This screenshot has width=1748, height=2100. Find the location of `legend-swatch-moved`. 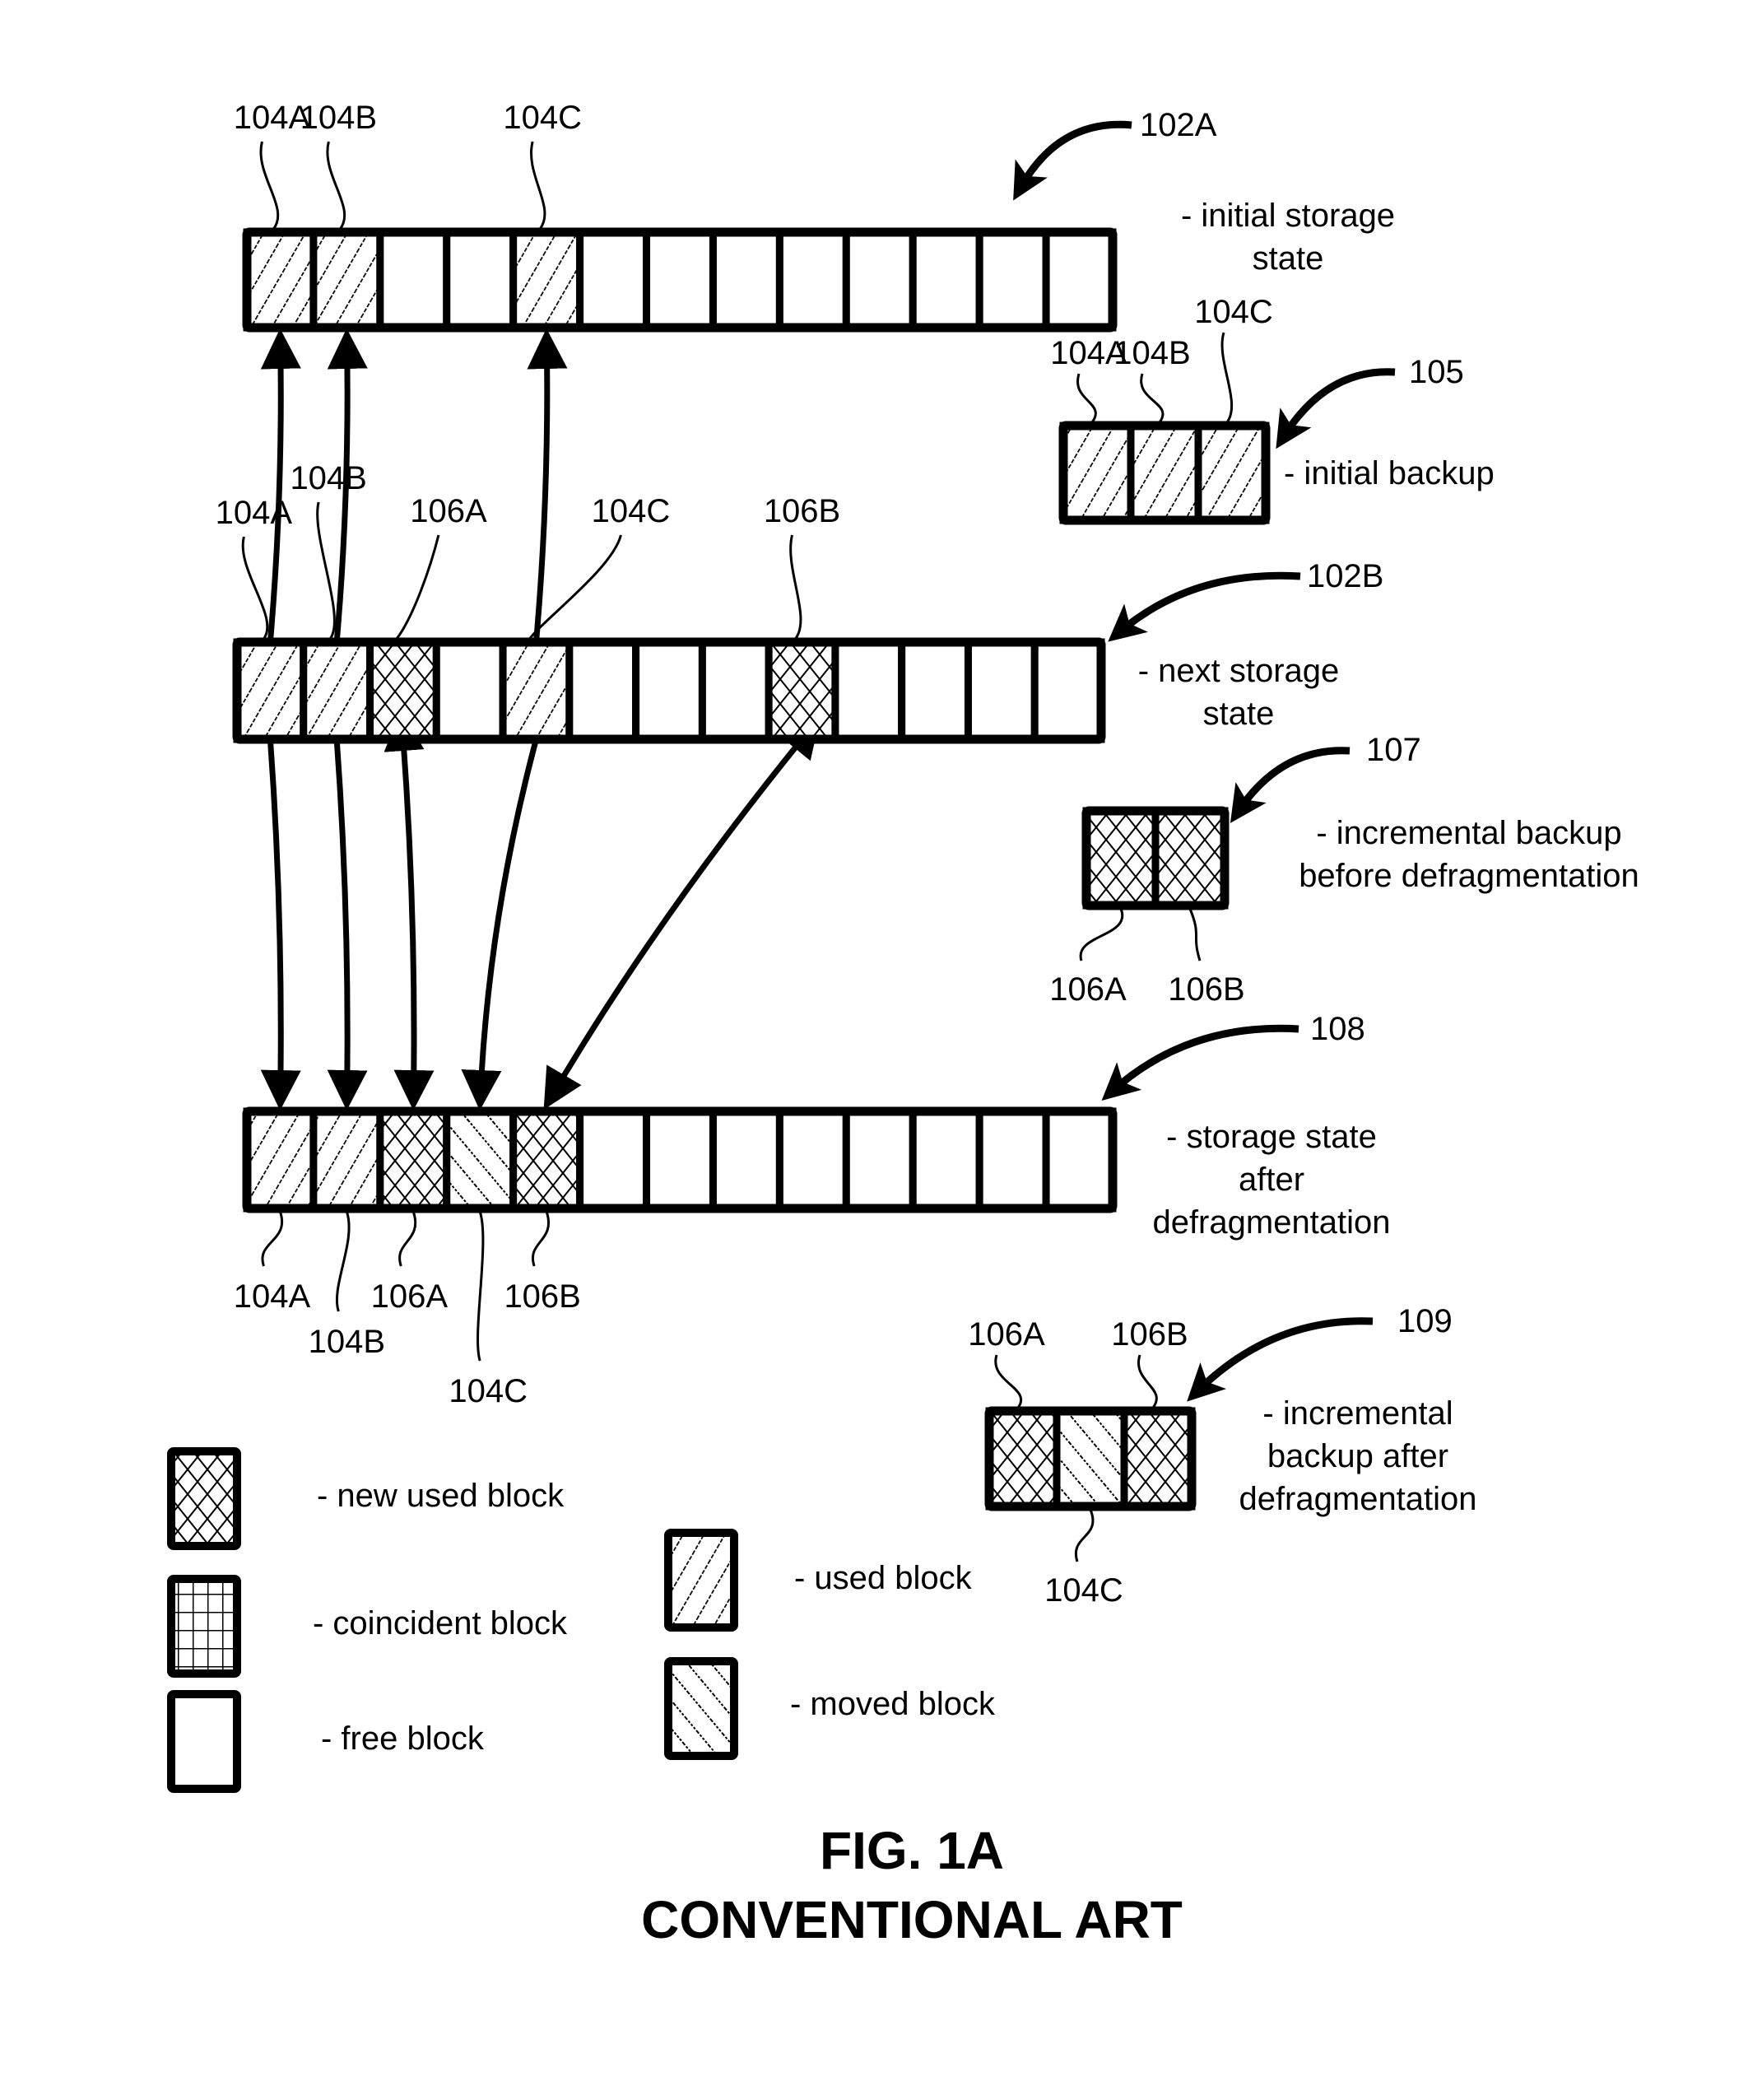

legend-swatch-moved is located at coordinates (701, 1708).